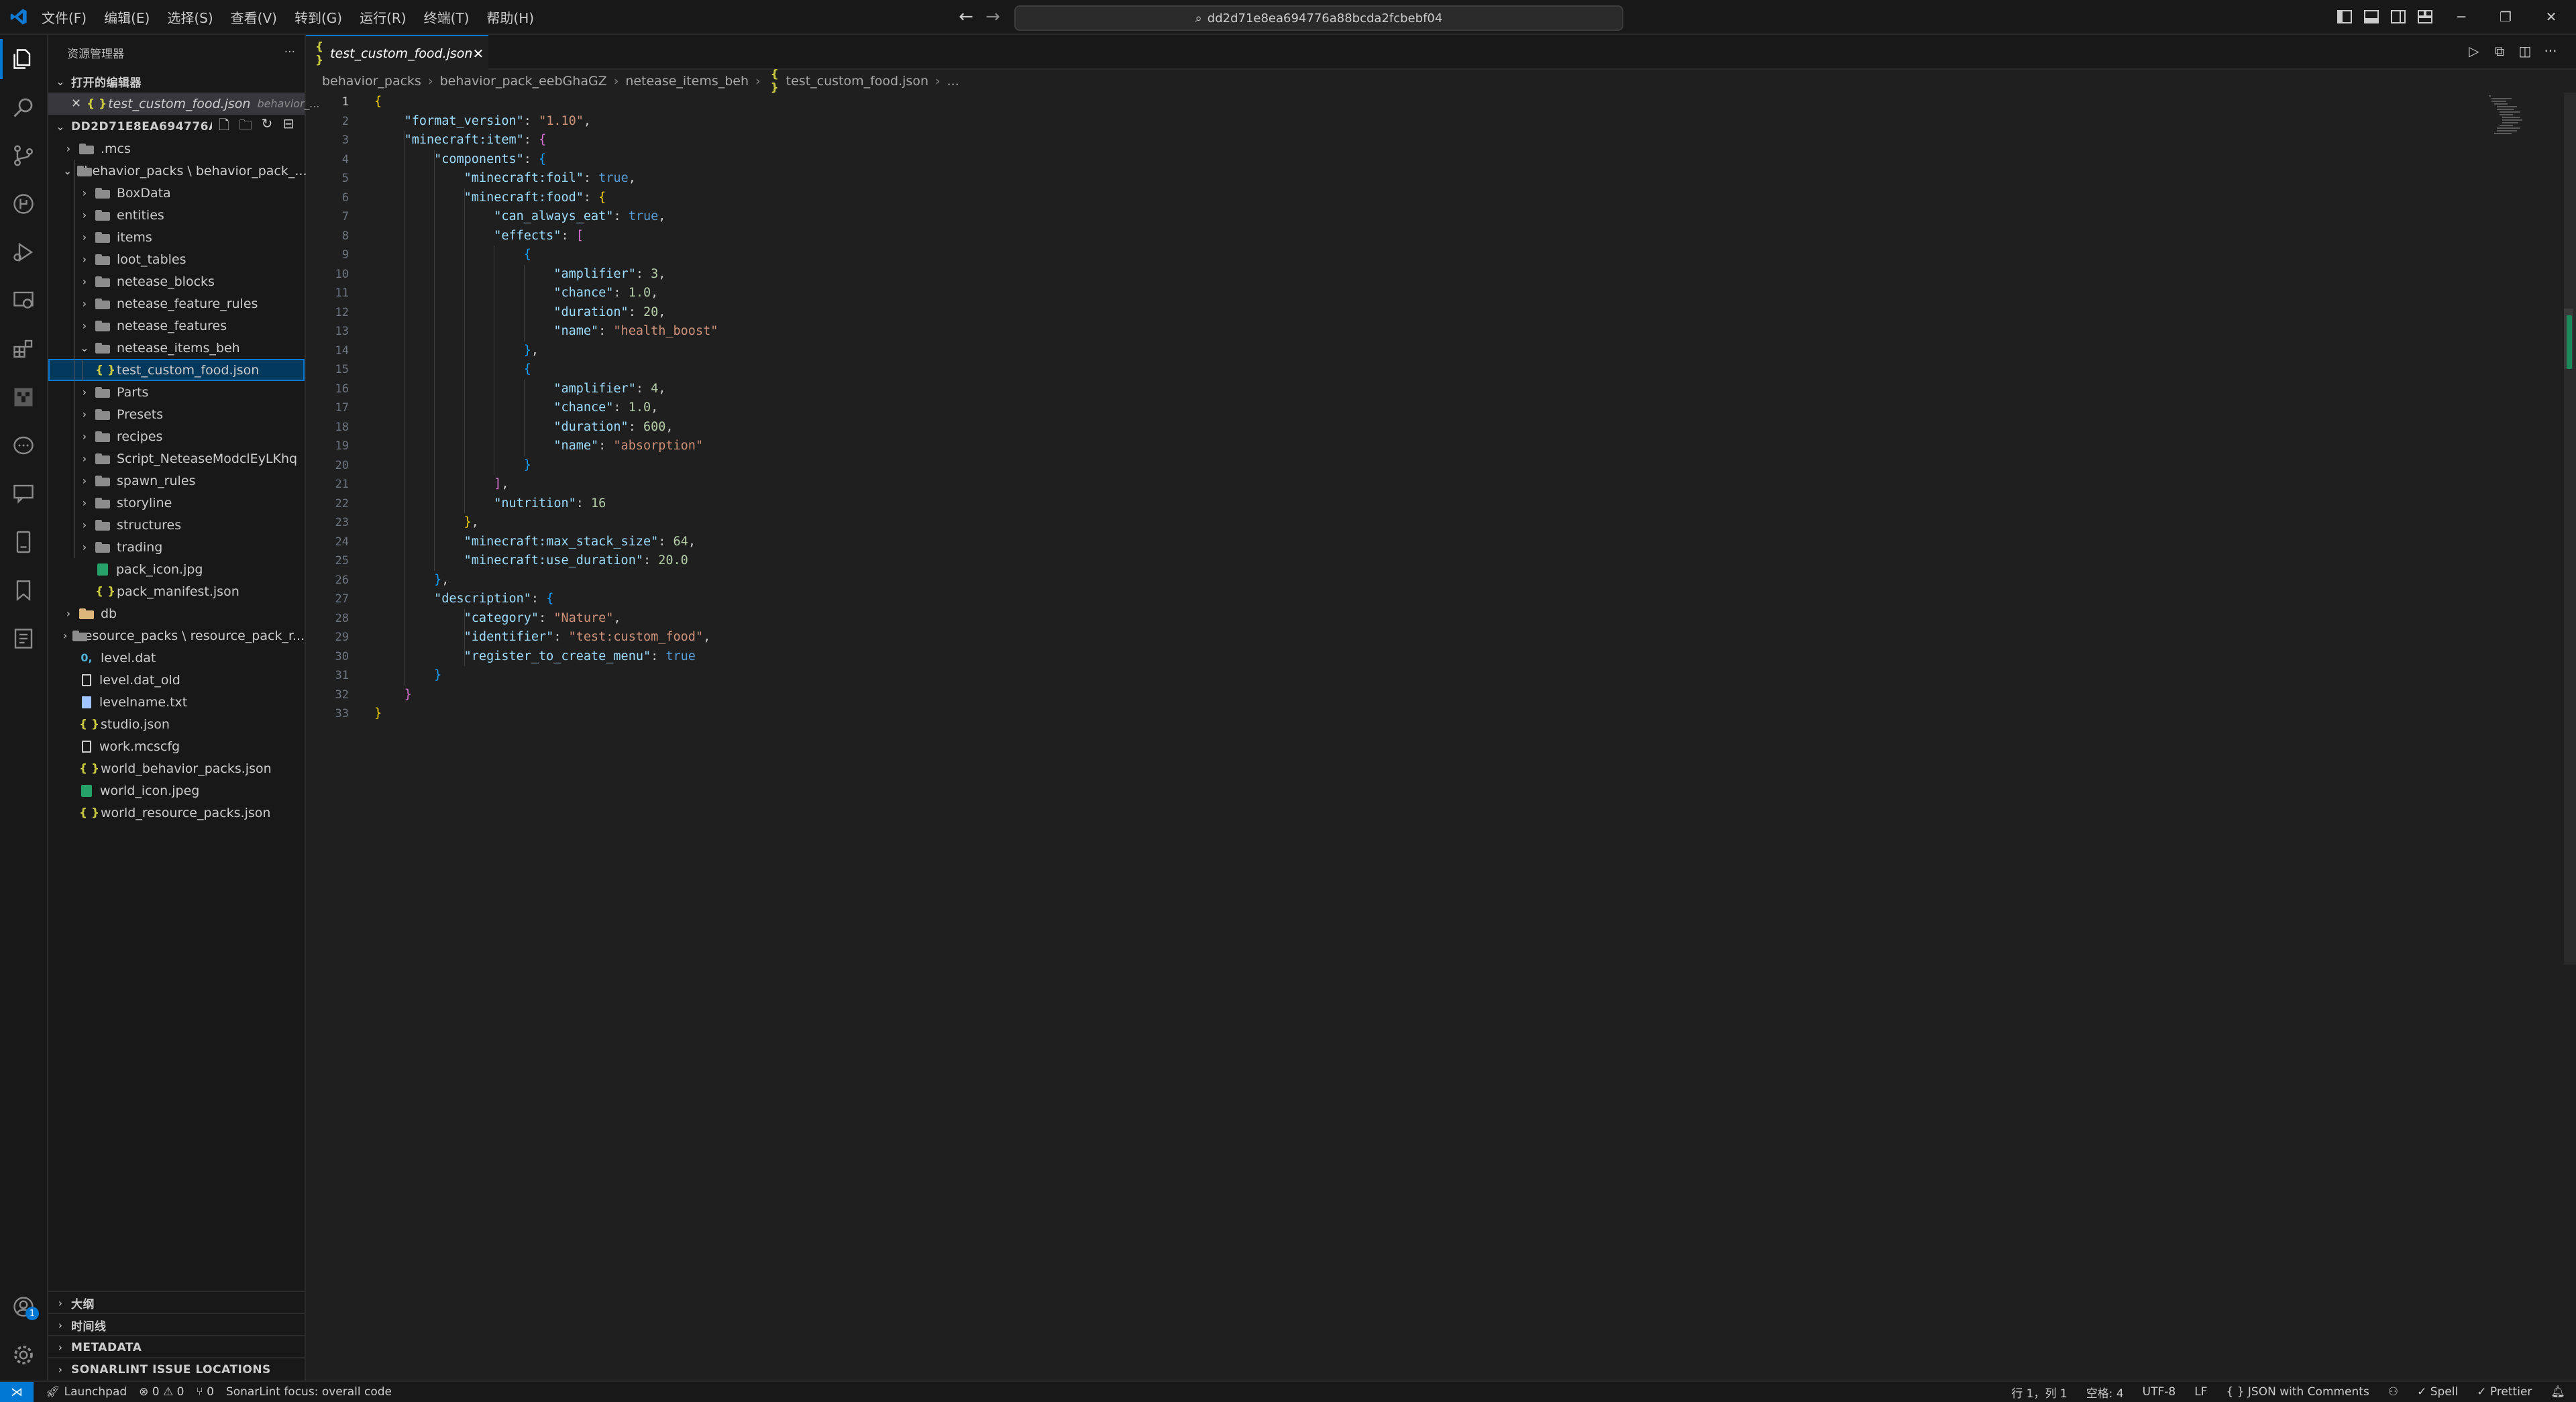 This screenshot has height=1402, width=2576. What do you see at coordinates (23, 542) in the screenshot?
I see `device-icon` at bounding box center [23, 542].